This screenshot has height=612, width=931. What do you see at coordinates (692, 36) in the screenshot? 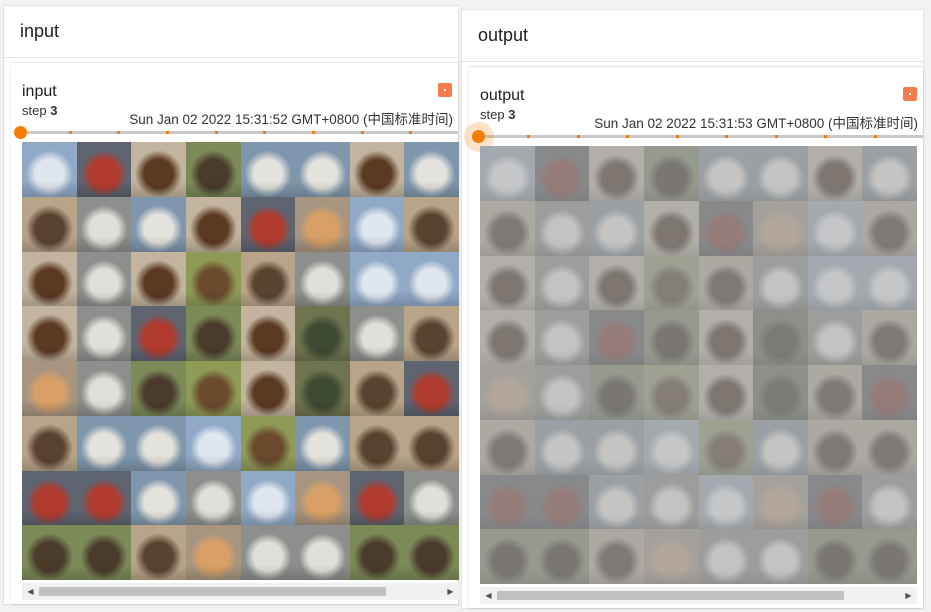
I see `output-panel-header: output` at bounding box center [692, 36].